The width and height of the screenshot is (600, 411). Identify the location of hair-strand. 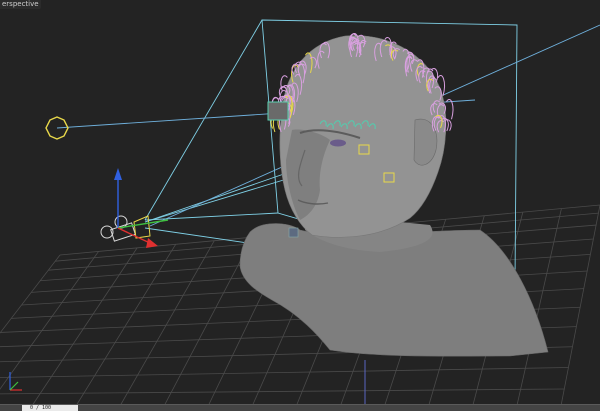
(450, 109).